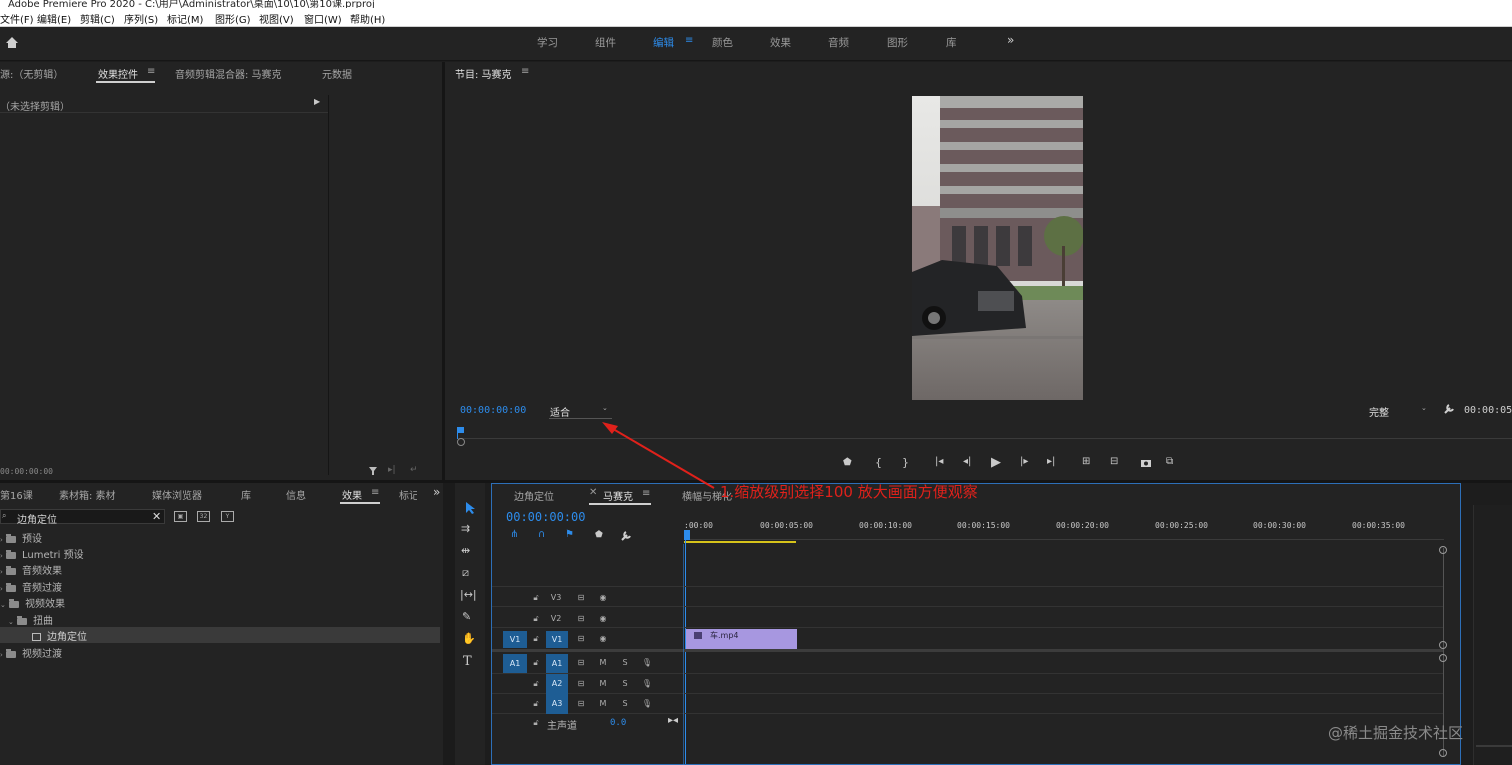  What do you see at coordinates (515, 663) in the screenshot?
I see `source-patch-a1: A1` at bounding box center [515, 663].